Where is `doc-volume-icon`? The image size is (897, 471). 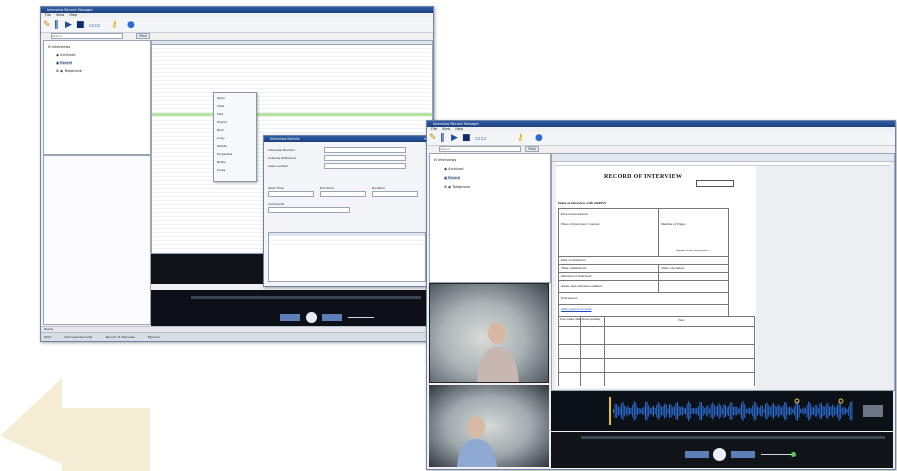 doc-volume-icon is located at coordinates (776, 454).